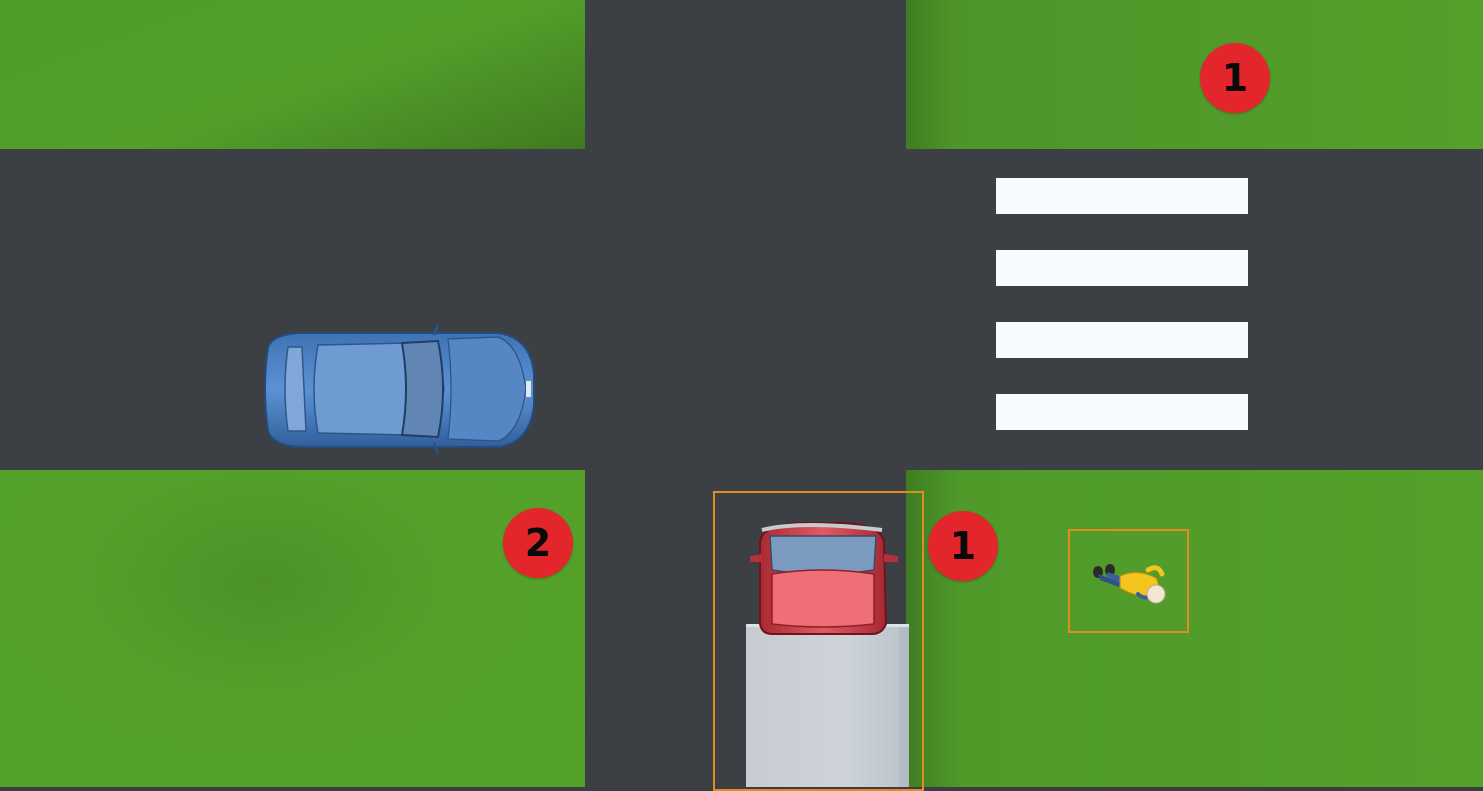 This screenshot has width=1483, height=791. Describe the element at coordinates (1235, 78) in the screenshot. I see `marker-badge-top-right: 1` at that location.